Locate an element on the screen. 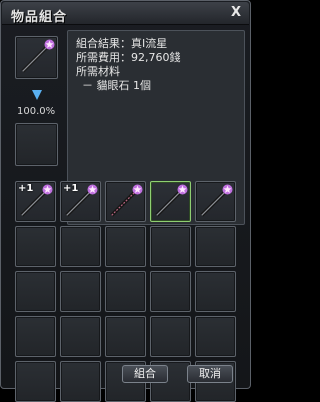 The width and height of the screenshot is (320, 402). down-arrow-icon is located at coordinates (37, 95).